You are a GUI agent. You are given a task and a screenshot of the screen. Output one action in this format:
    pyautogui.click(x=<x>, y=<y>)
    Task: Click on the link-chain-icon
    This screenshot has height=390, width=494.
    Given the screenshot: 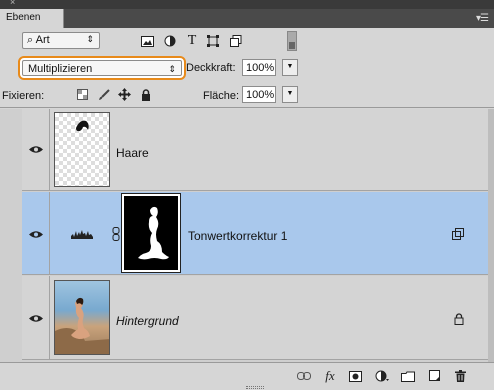 What is the action you would take?
    pyautogui.click(x=116, y=234)
    